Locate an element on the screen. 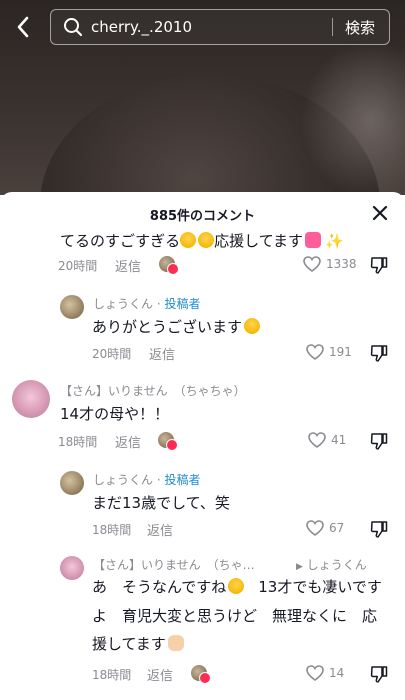 The width and height of the screenshot is (405, 700). comment-text: ありがとうございます is located at coordinates (176, 326).